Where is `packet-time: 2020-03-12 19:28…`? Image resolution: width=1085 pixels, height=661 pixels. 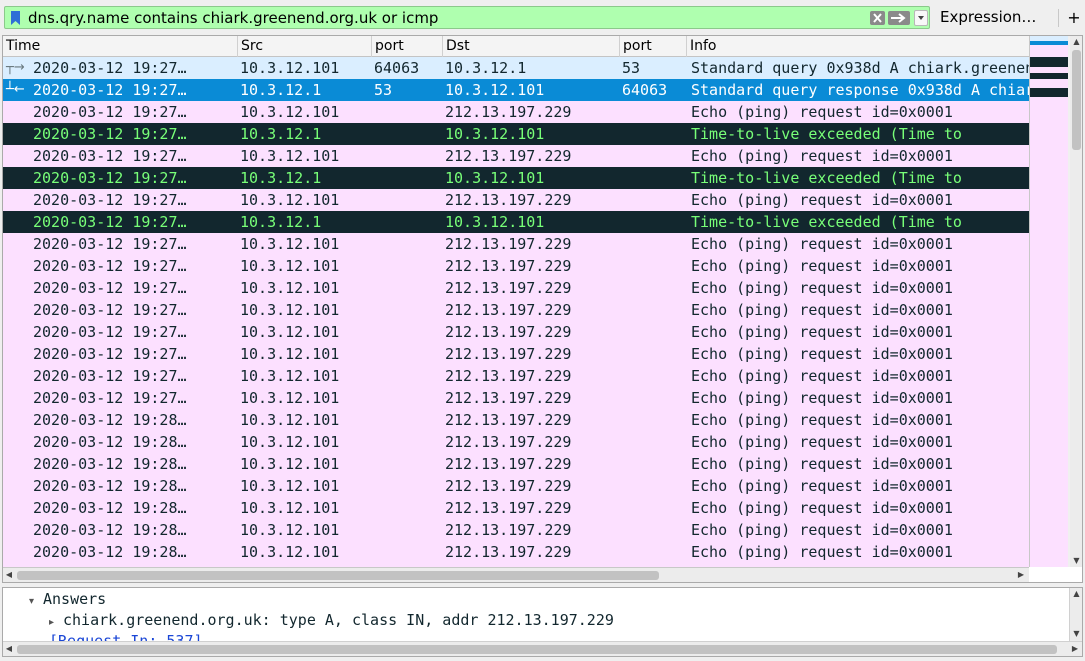
packet-time: 2020-03-12 19:28… is located at coordinates (110, 442).